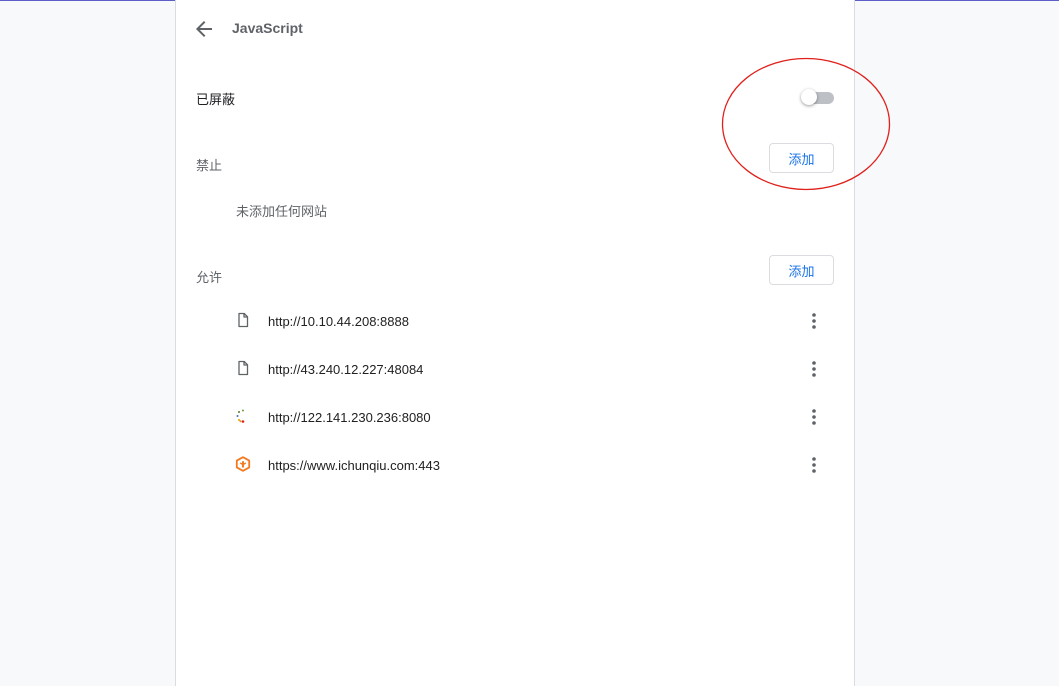 Image resolution: width=1059 pixels, height=686 pixels. Describe the element at coordinates (515, 465) in the screenshot. I see `site-row: https://www.ichunqiu.com:443` at that location.